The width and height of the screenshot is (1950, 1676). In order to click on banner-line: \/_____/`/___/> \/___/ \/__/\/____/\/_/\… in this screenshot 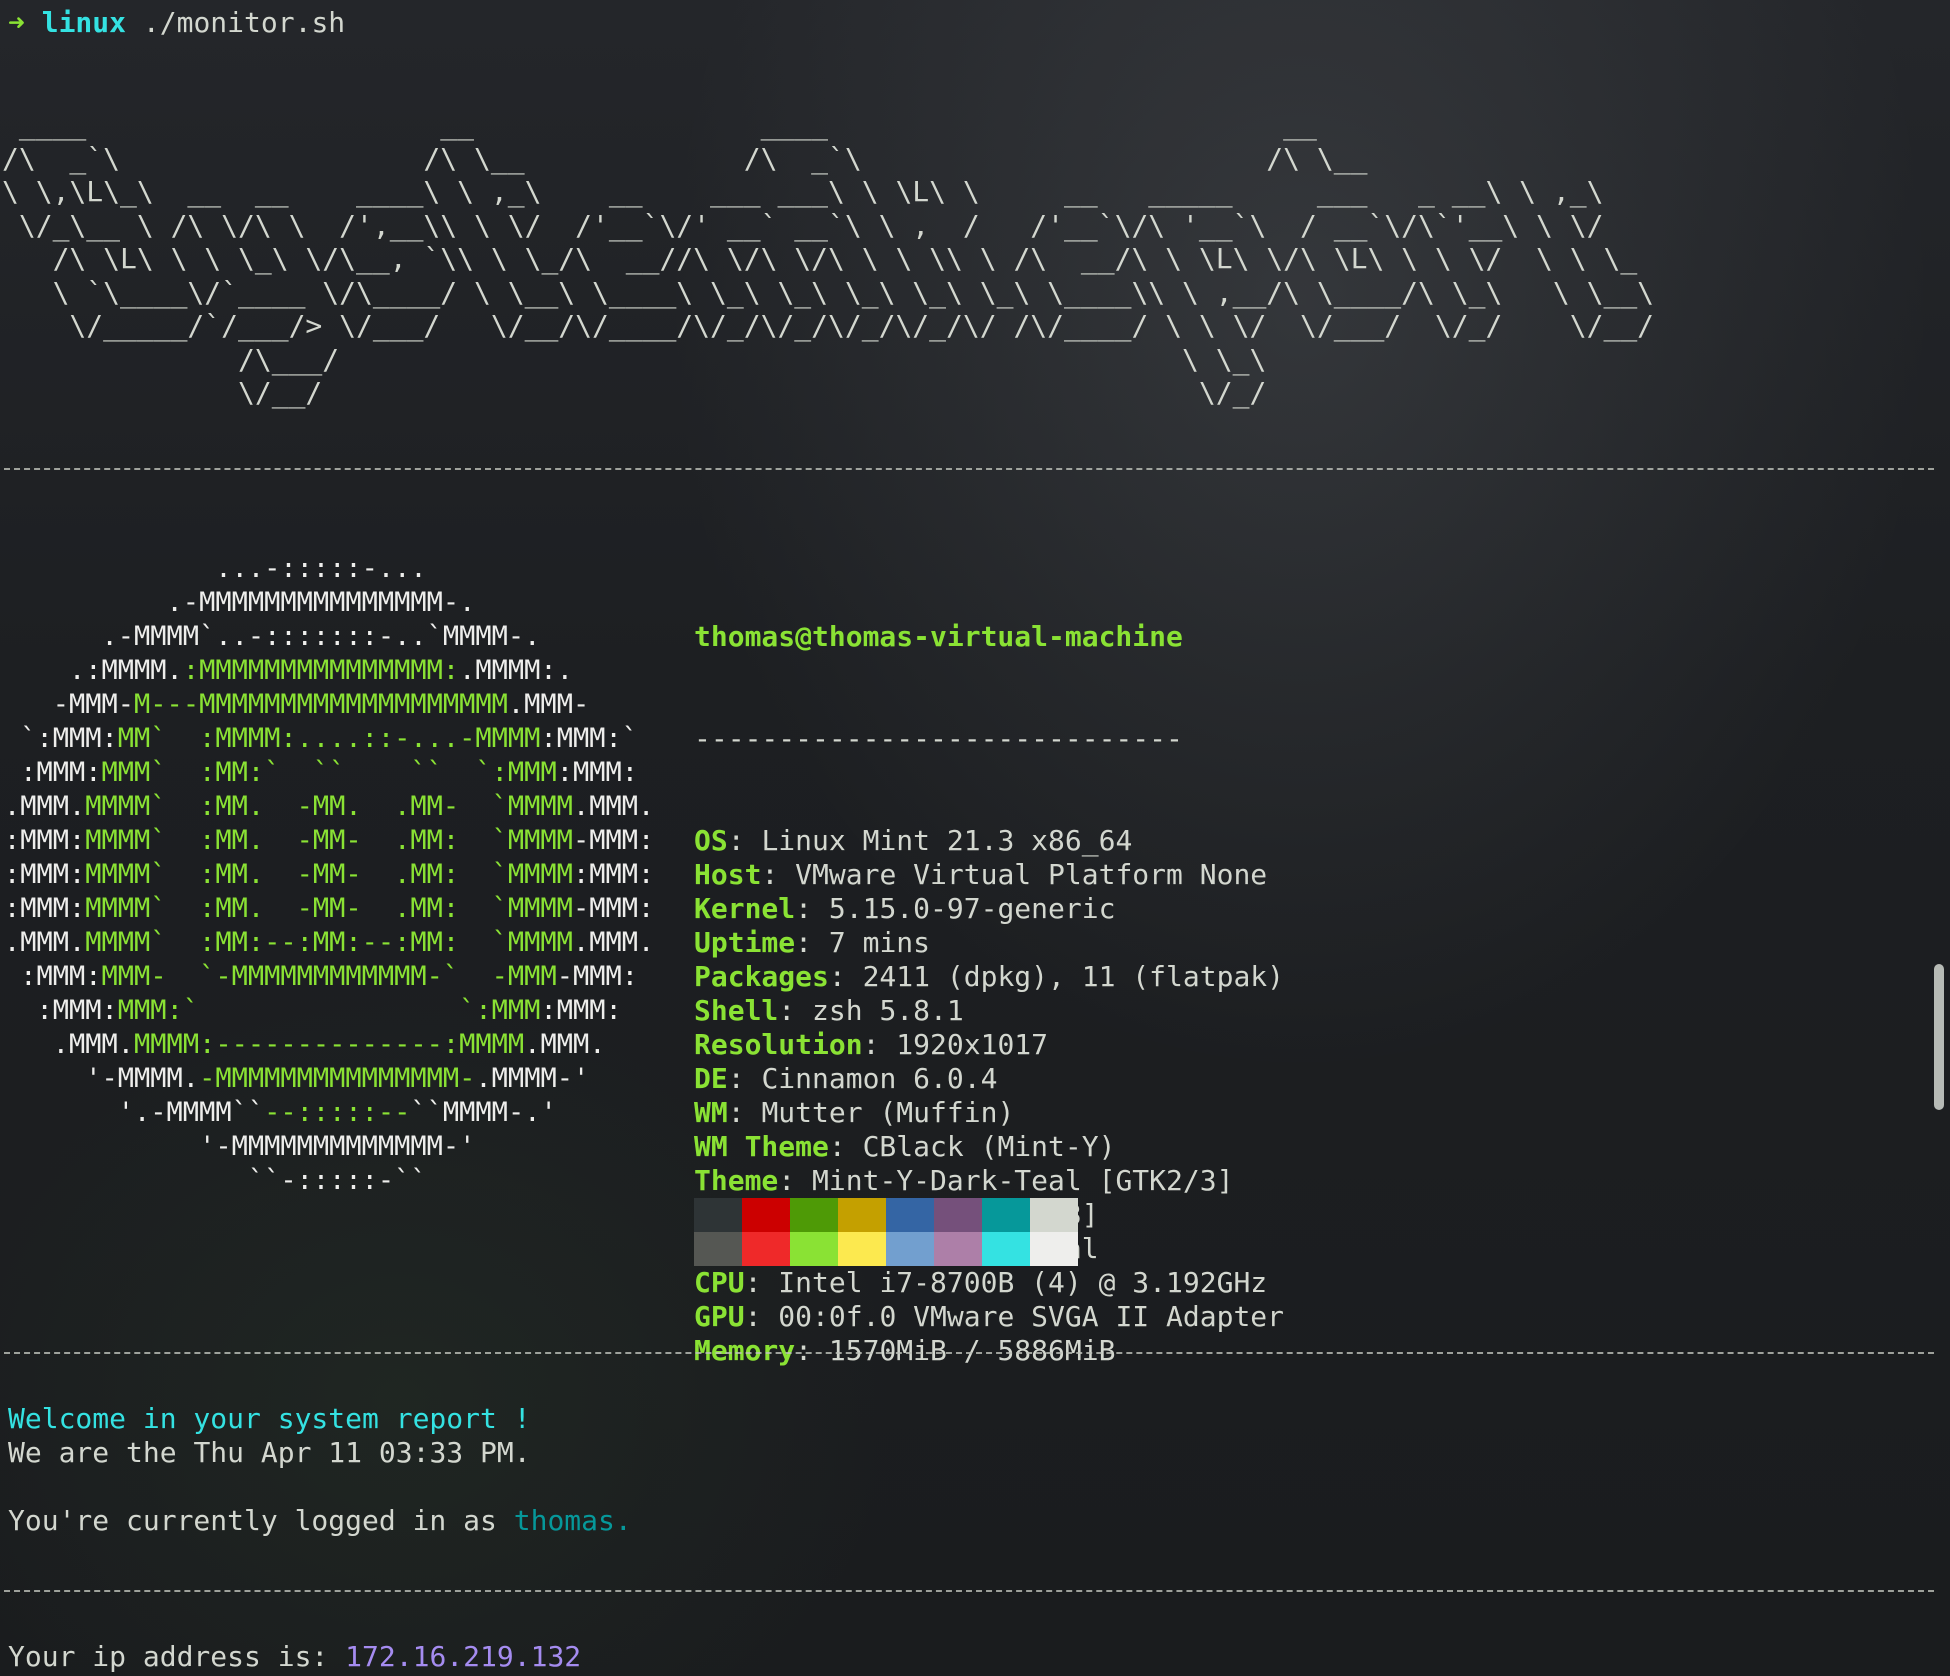, I will do `click(828, 325)`.